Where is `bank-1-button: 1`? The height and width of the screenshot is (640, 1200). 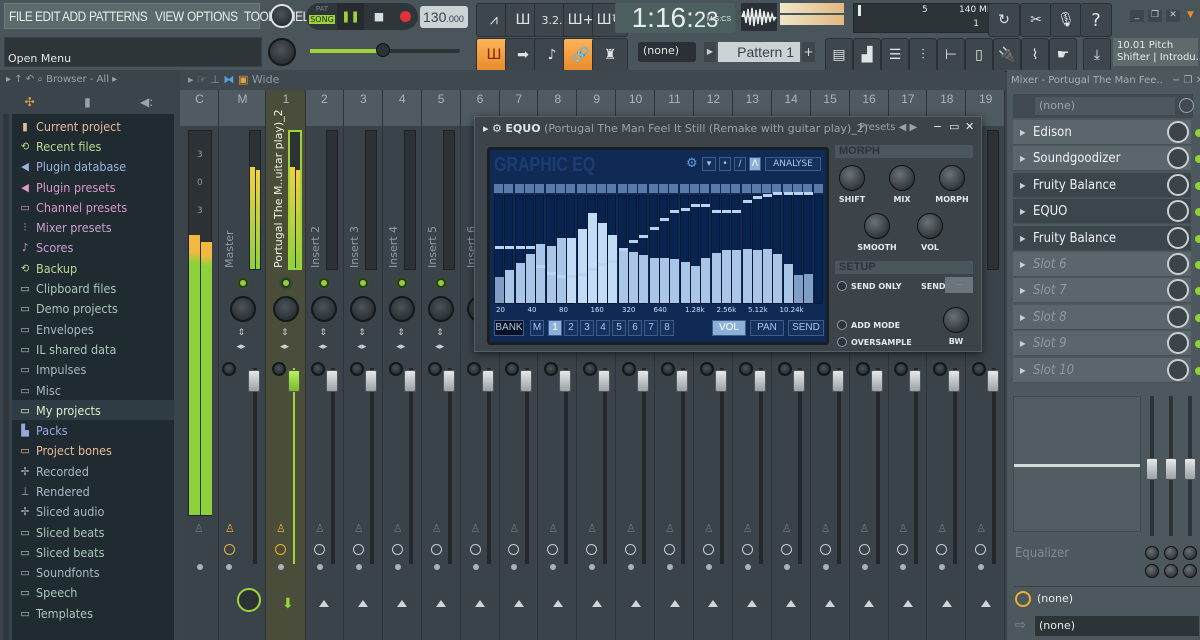 bank-1-button: 1 is located at coordinates (555, 328).